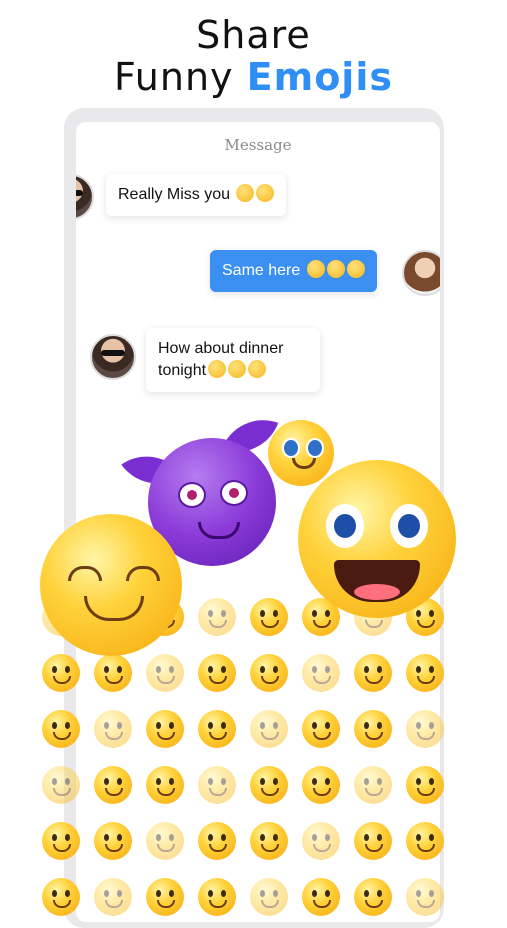 This screenshot has width=507, height=928. I want to click on message-text-2: Same here, so click(261, 270).